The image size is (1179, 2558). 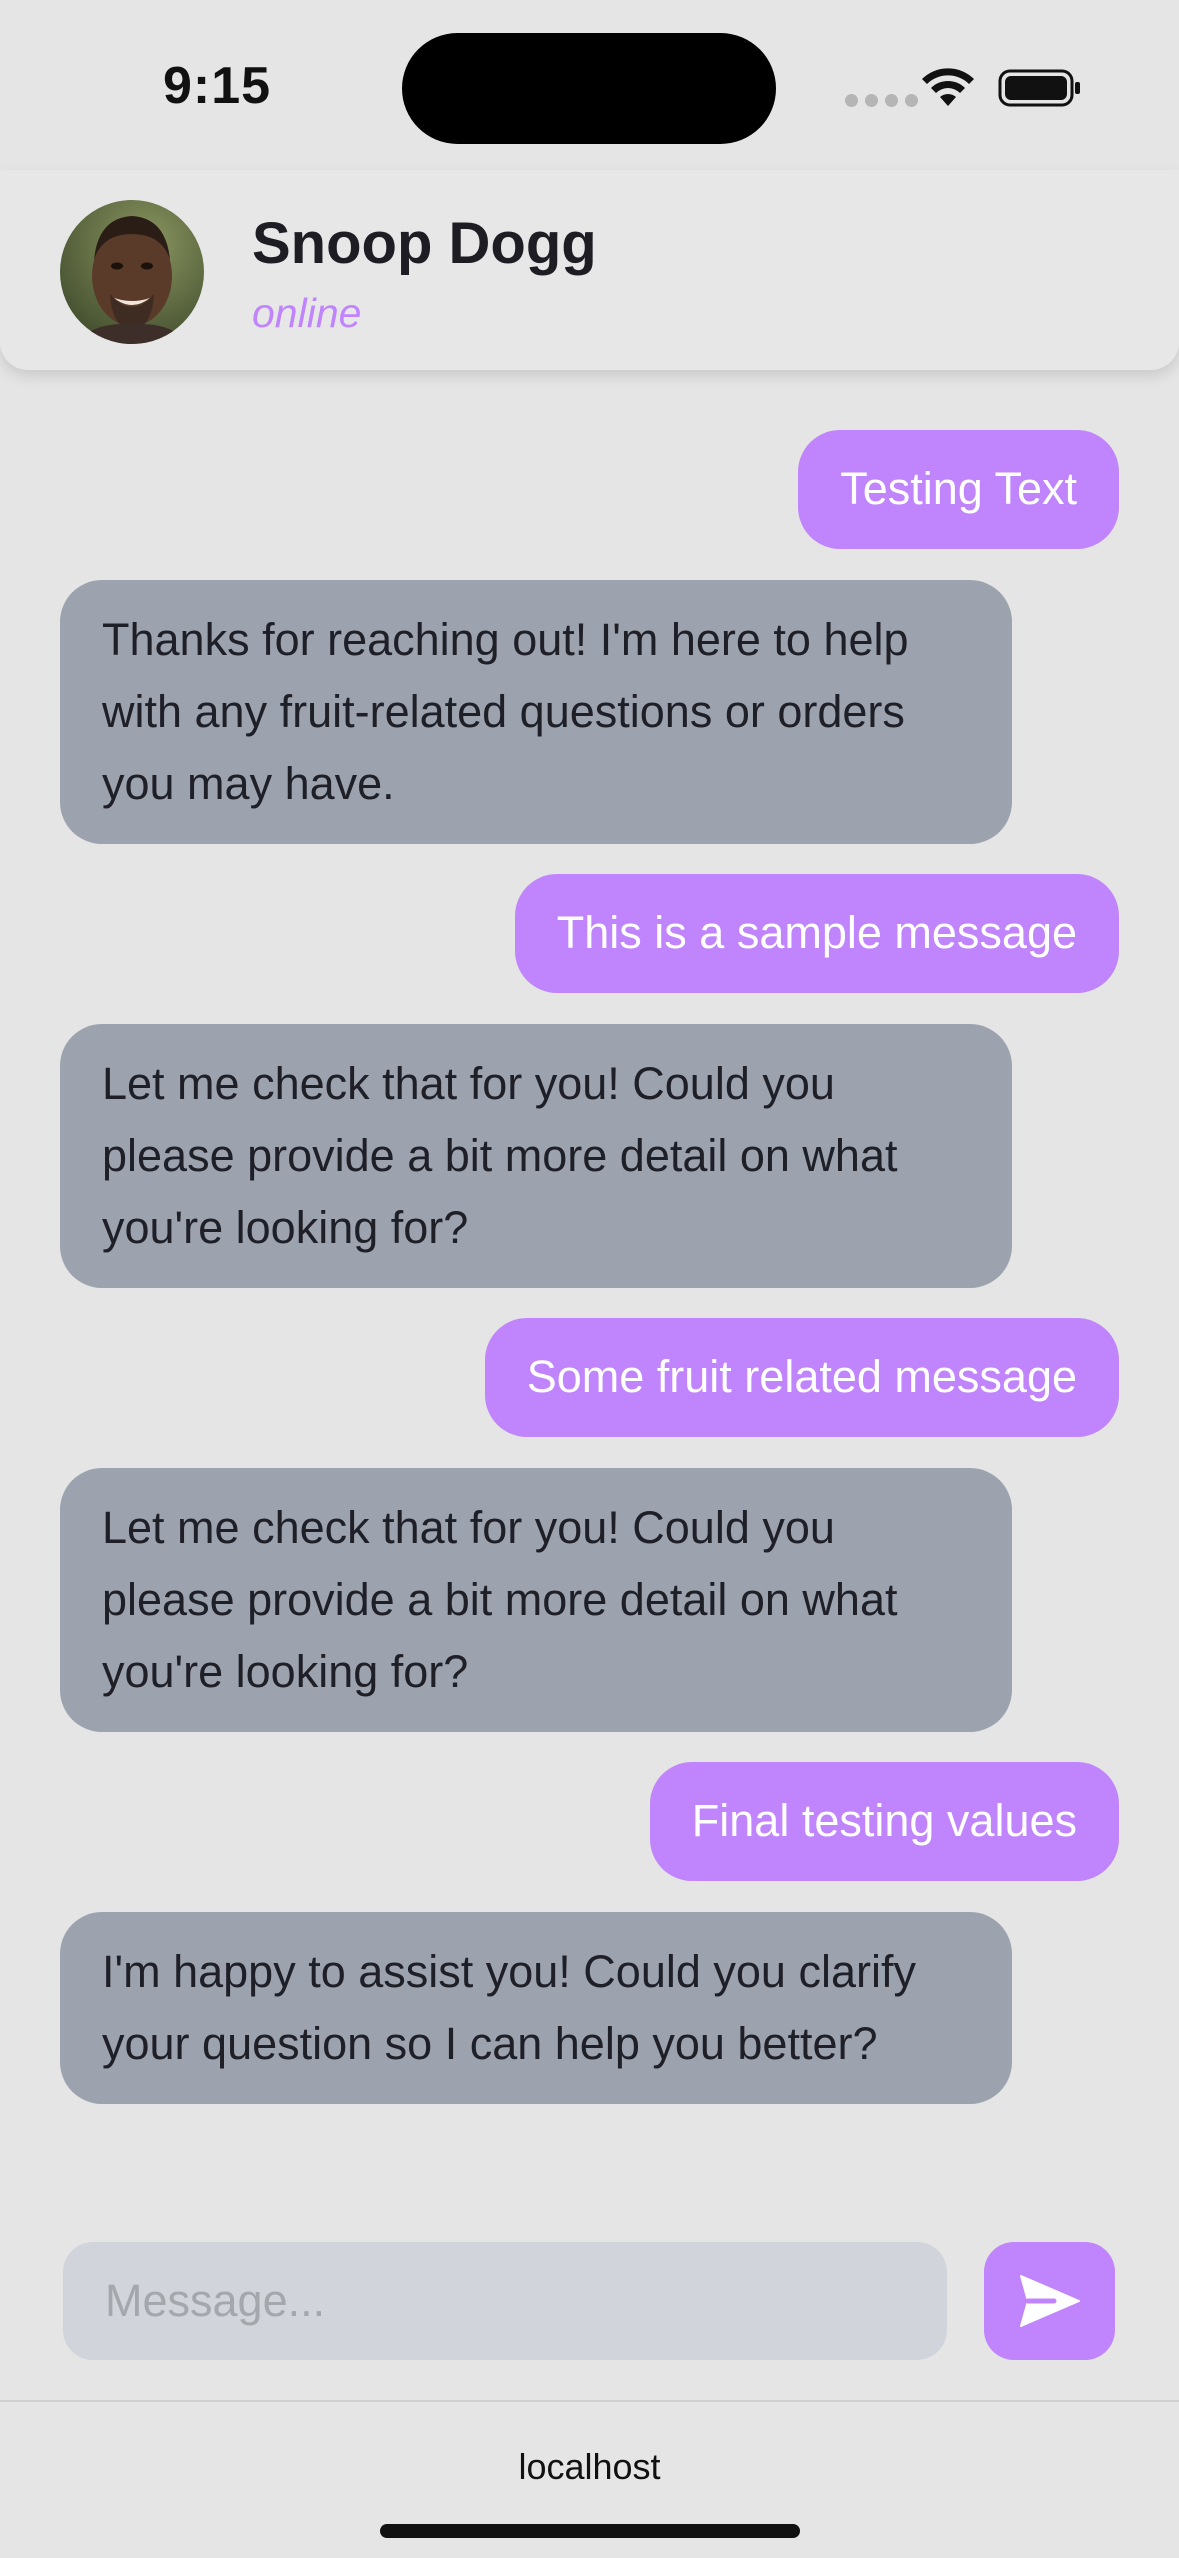 What do you see at coordinates (801, 1377) in the screenshot?
I see `sent-message: Some fruit related message` at bounding box center [801, 1377].